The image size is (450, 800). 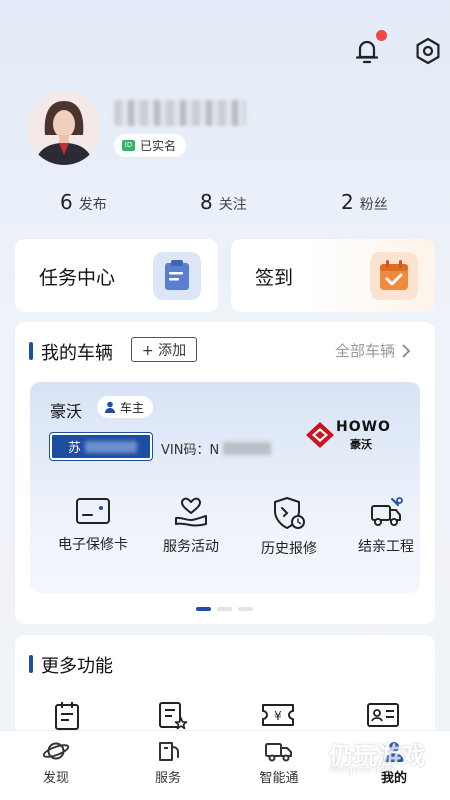 I want to click on stats-row: 6 发布 8 关注 2 粉丝, so click(x=225, y=205).